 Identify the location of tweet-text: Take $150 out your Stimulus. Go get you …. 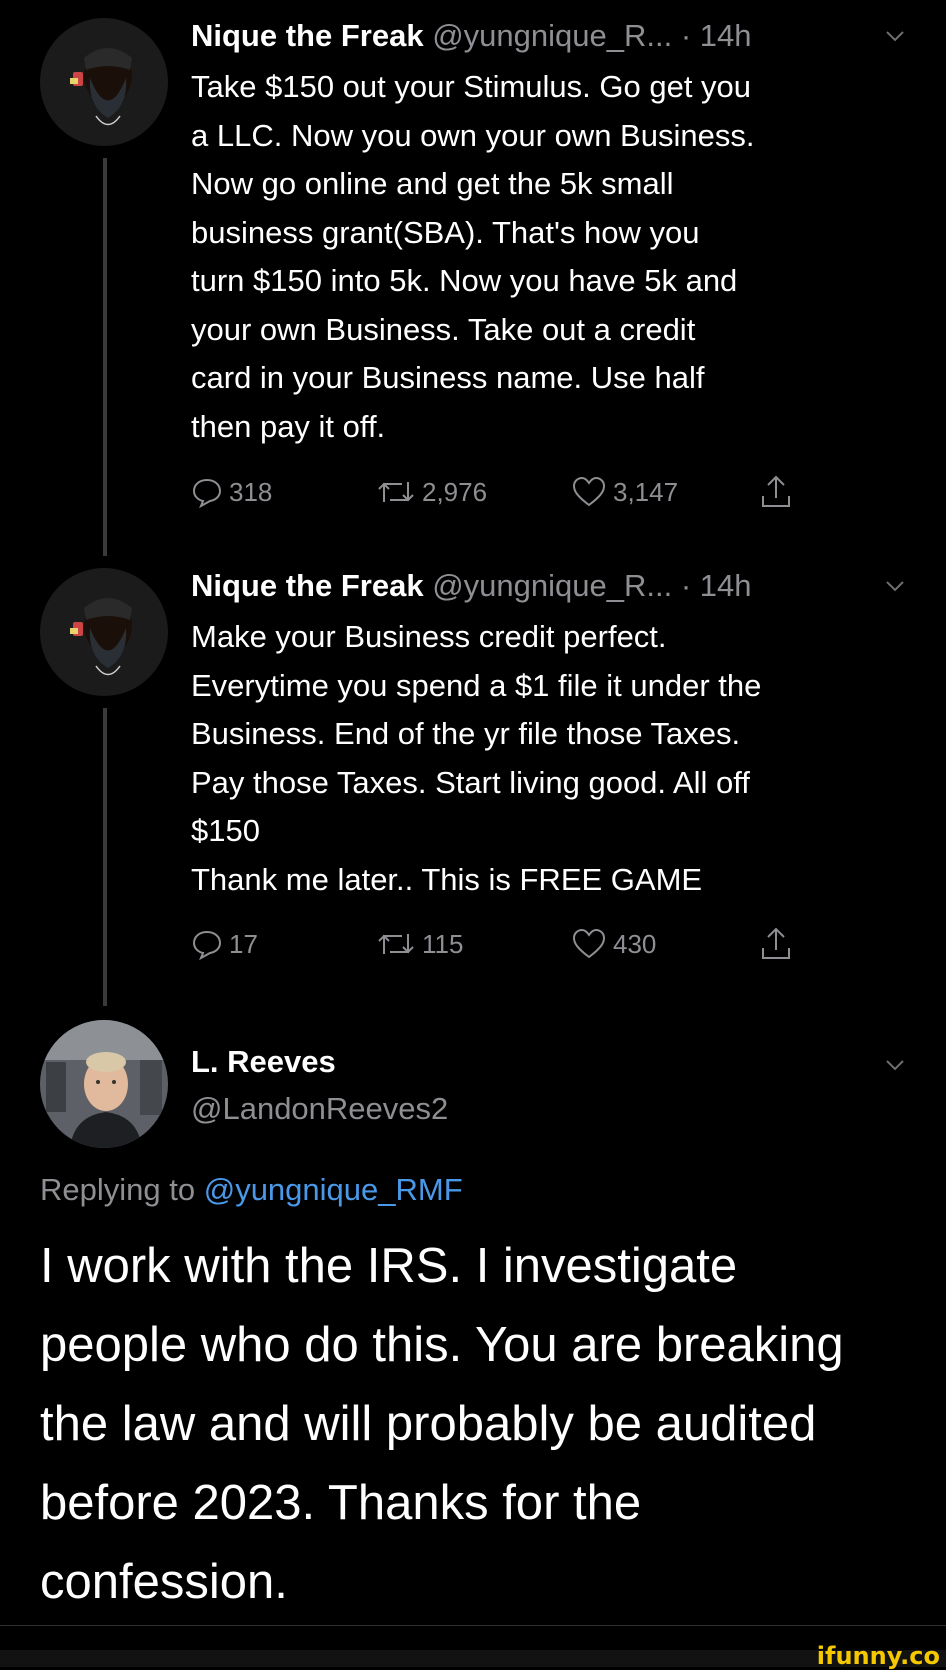
(473, 256).